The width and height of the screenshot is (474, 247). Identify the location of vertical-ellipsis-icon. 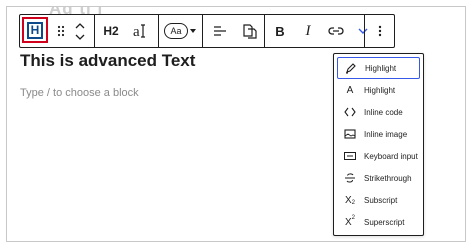
(380, 31).